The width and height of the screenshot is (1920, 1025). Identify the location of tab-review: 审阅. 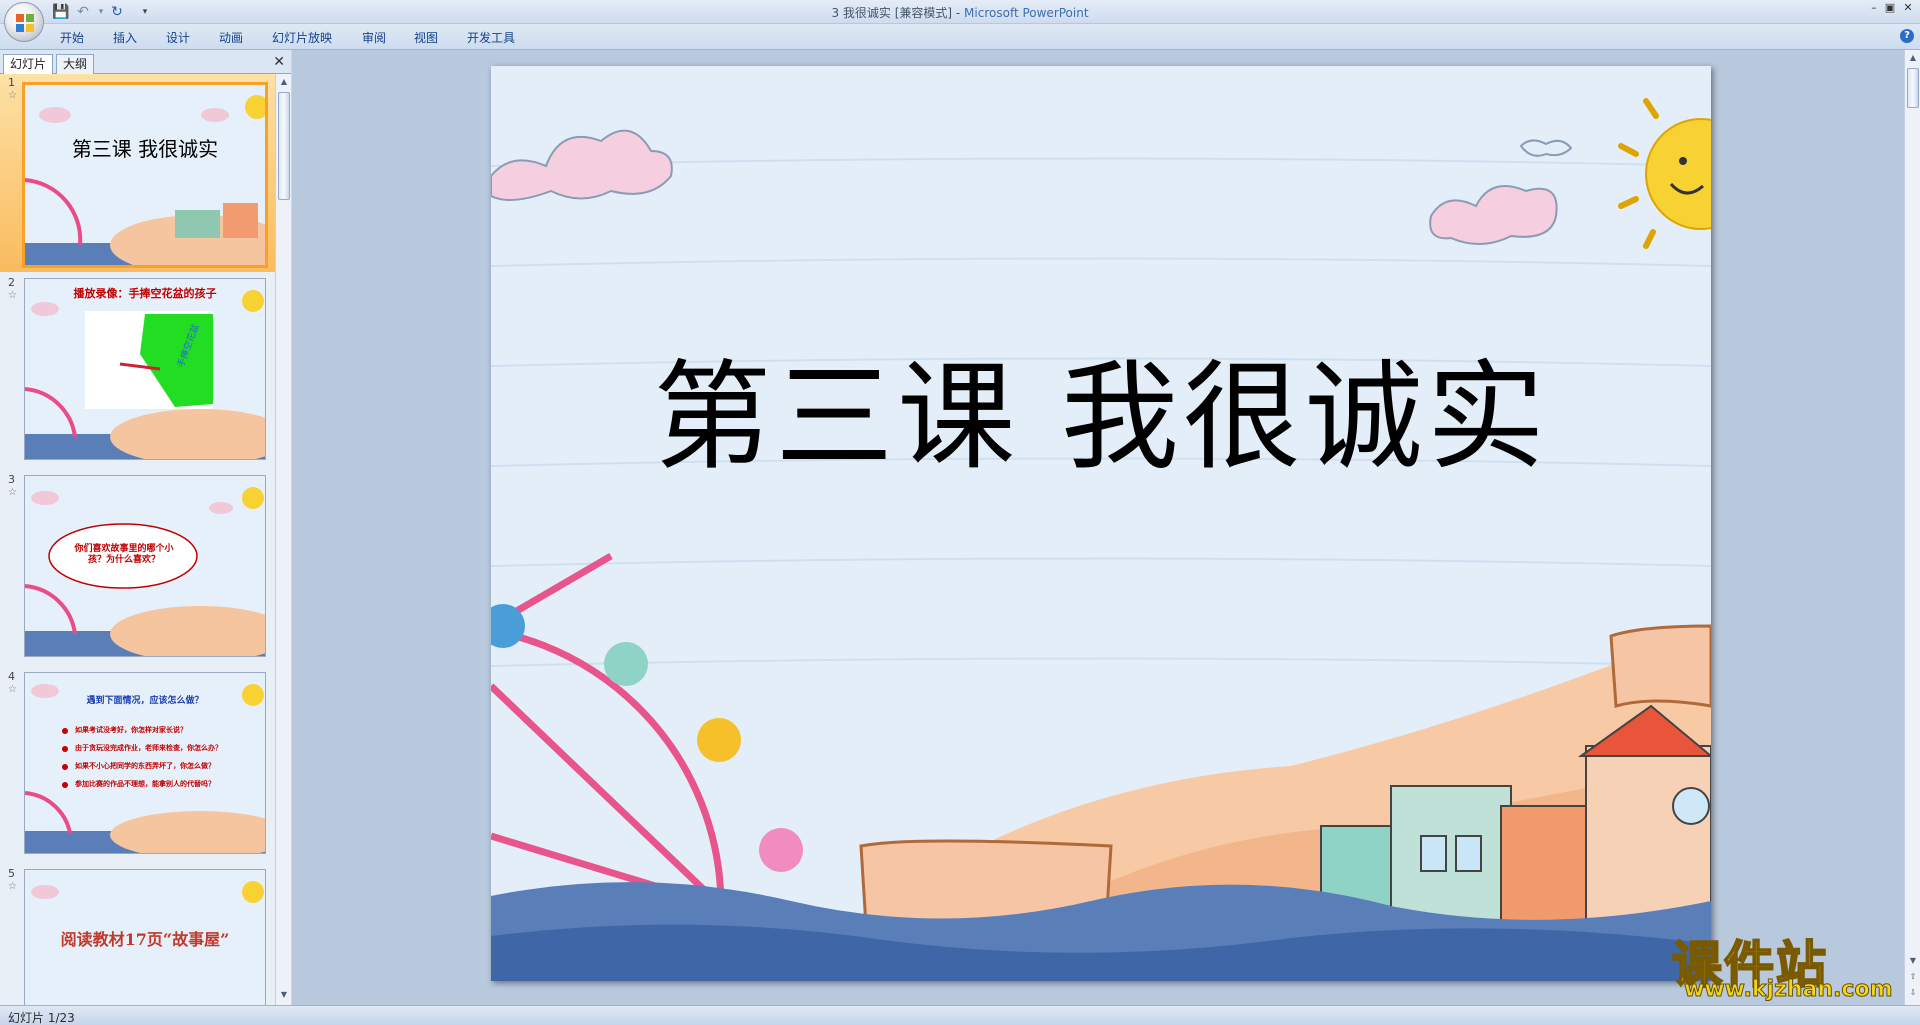
(374, 37).